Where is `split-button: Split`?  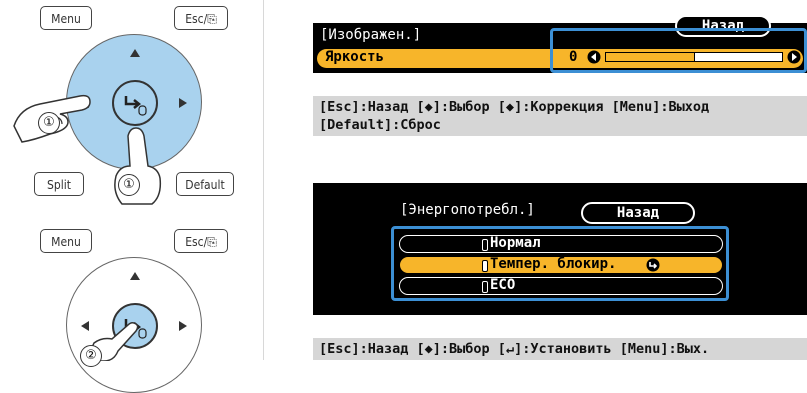
split-button: Split is located at coordinates (59, 184).